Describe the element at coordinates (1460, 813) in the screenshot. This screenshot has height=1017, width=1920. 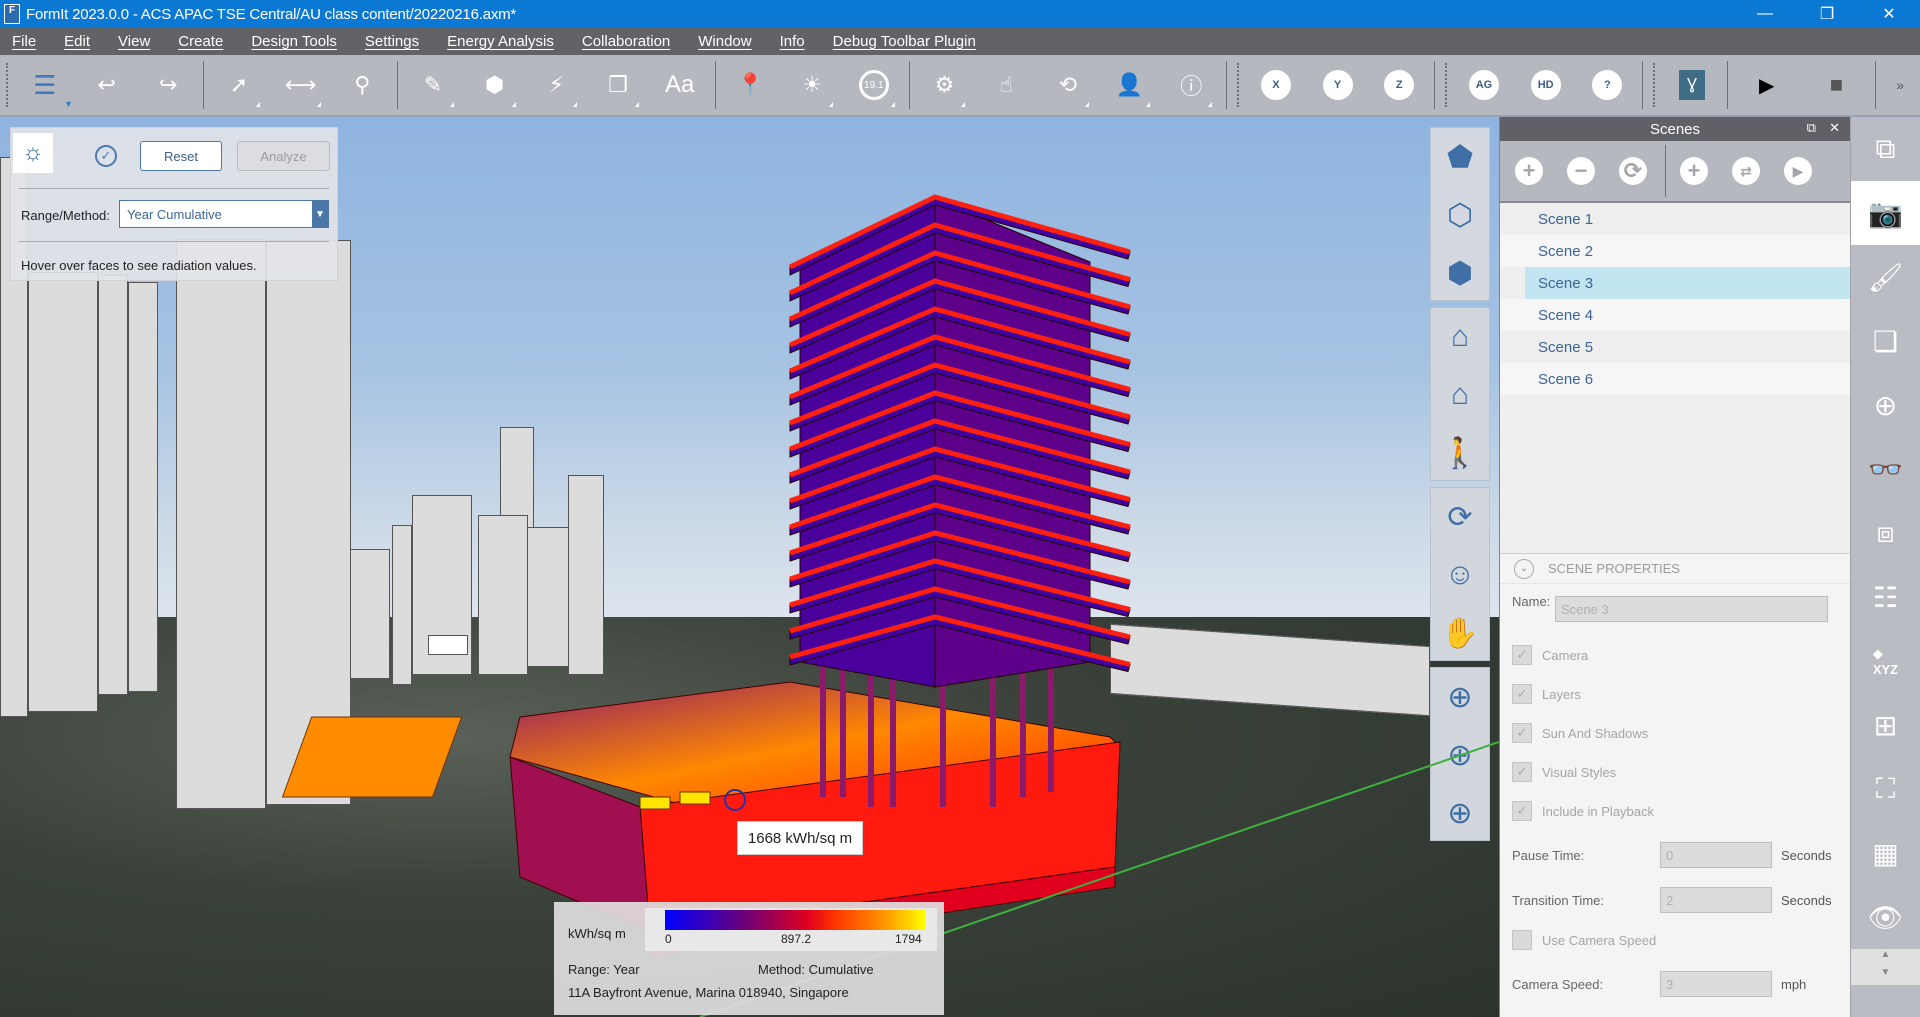
I see `zoom-selected-button: ⊕` at that location.